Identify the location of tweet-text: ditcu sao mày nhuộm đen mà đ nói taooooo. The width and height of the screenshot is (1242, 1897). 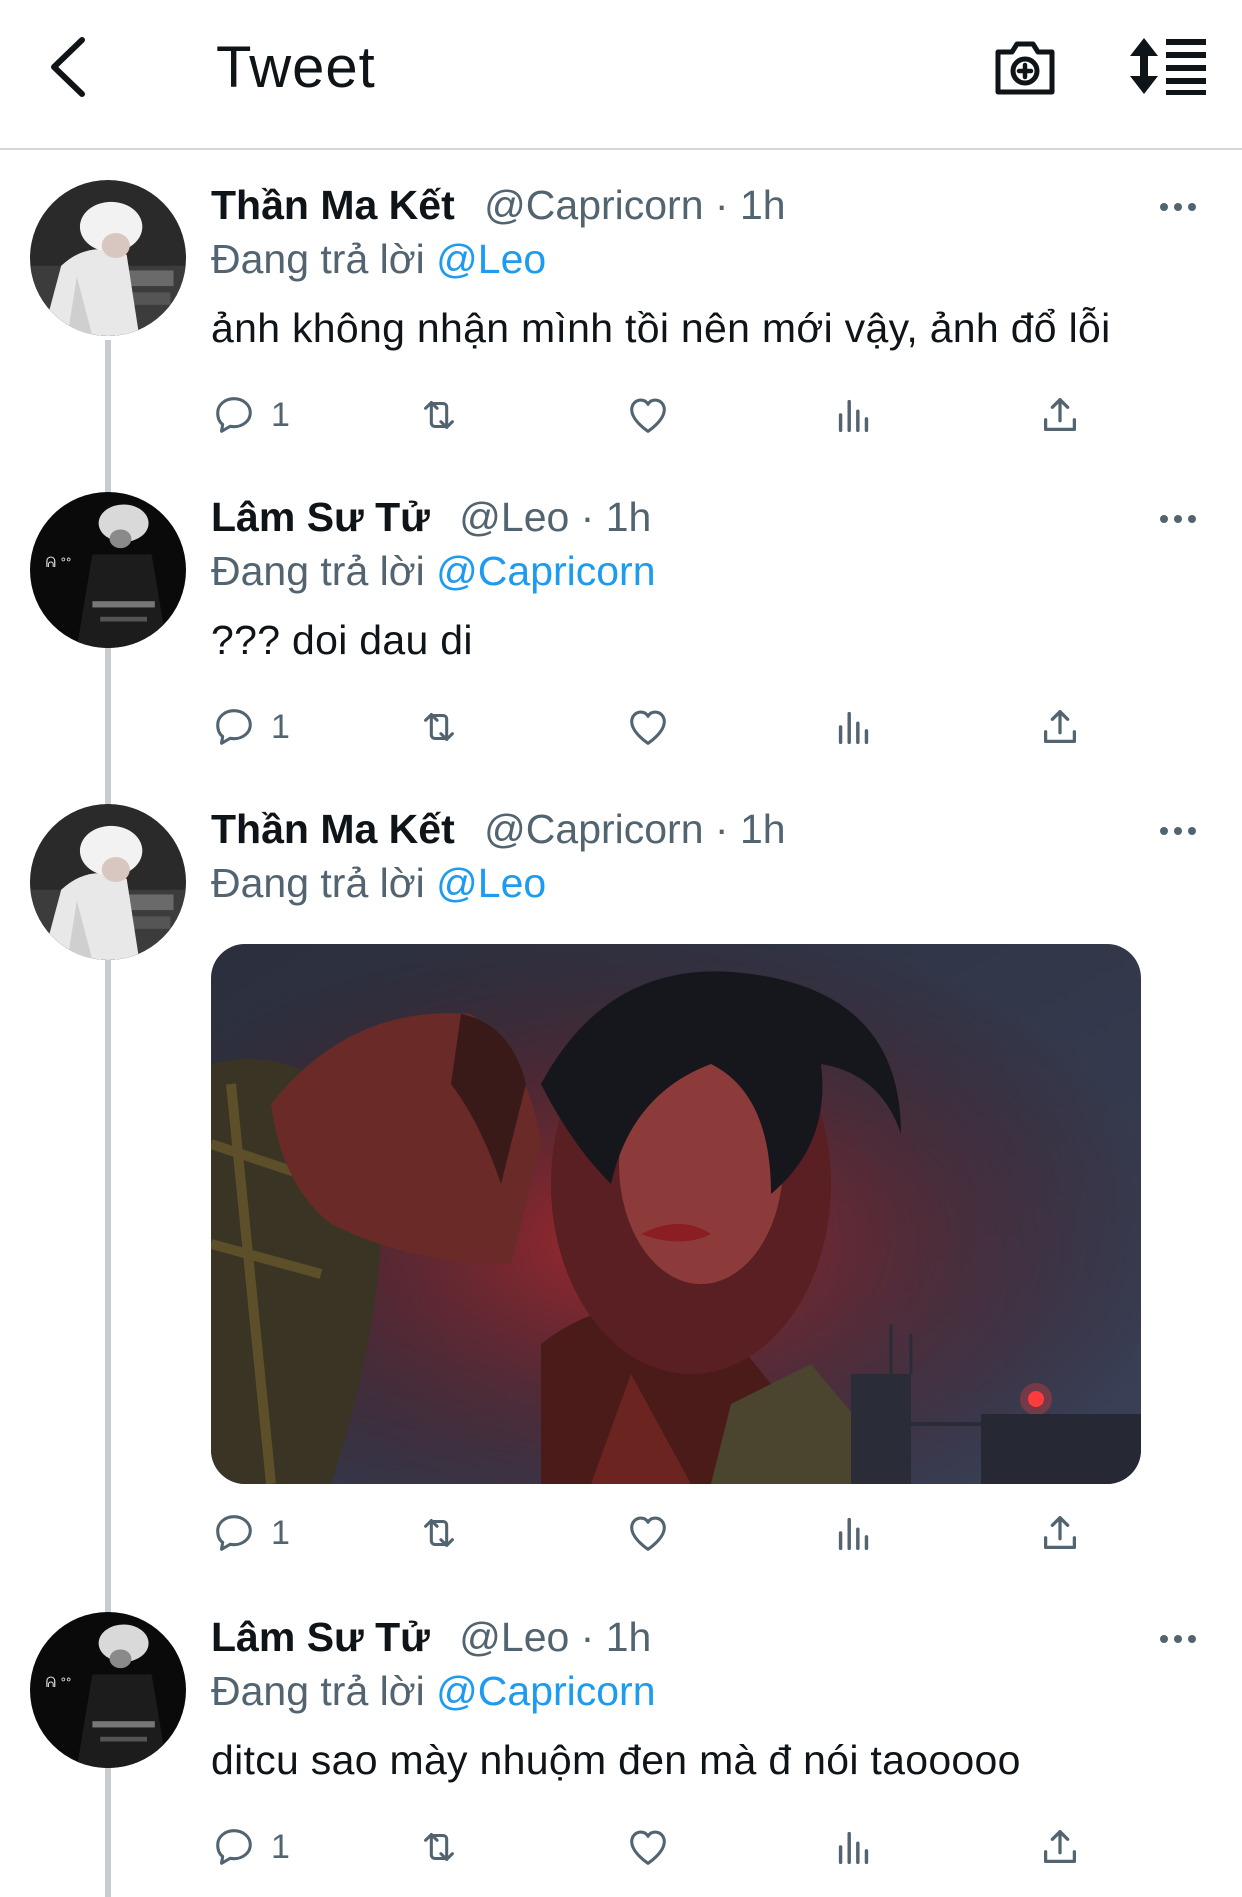
(616, 1760).